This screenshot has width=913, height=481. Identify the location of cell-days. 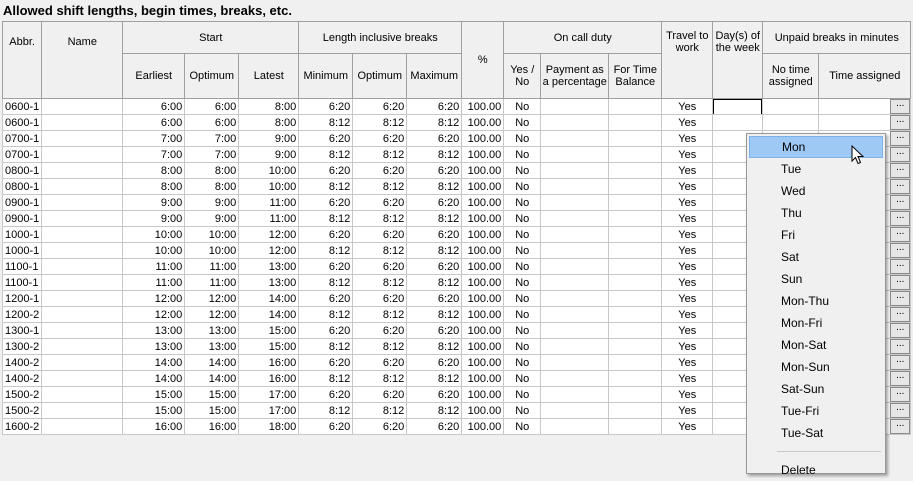
(738, 106).